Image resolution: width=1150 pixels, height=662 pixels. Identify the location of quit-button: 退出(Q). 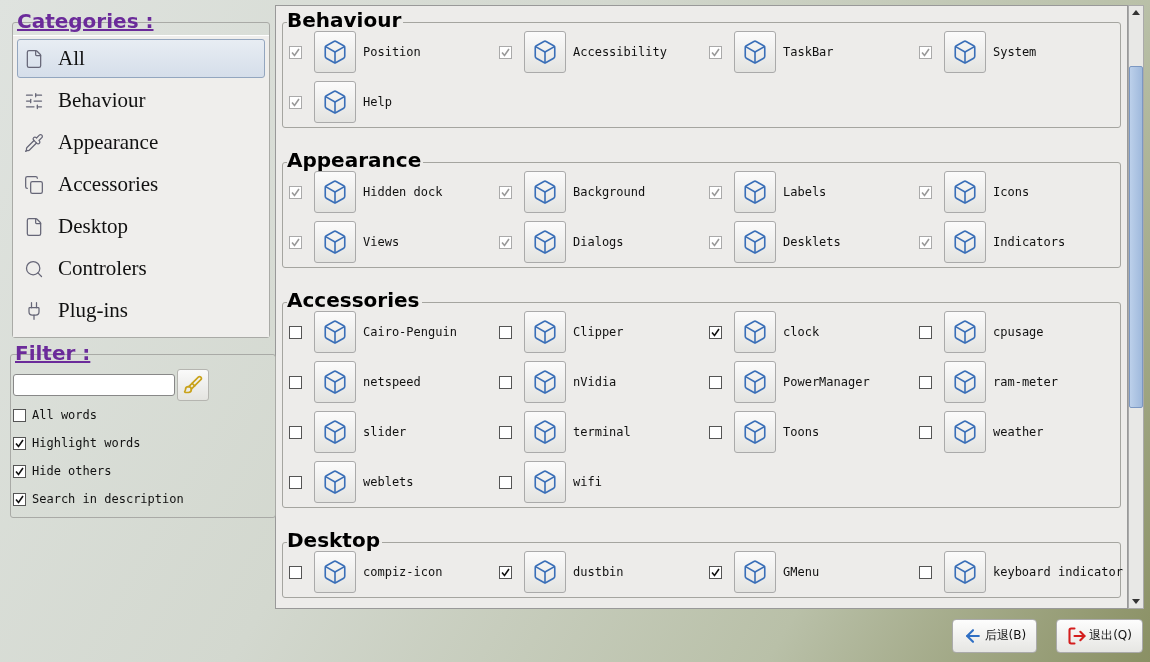
(1099, 635).